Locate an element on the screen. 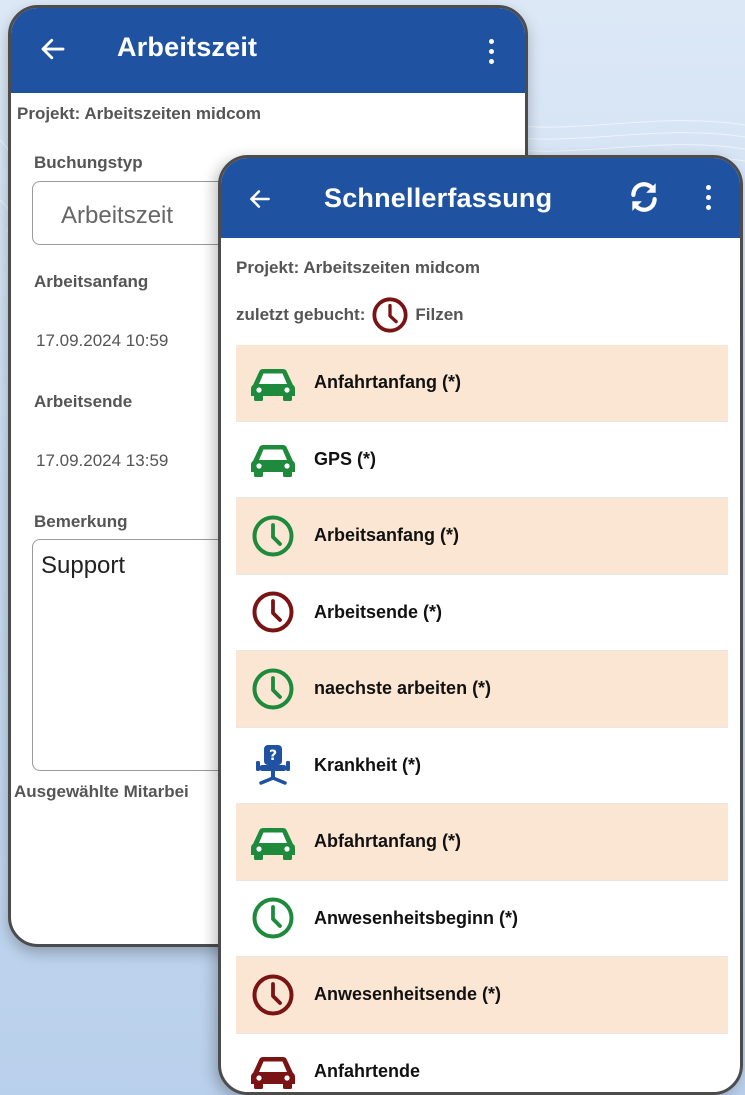 This screenshot has width=745, height=1095. list-item: Anwesenheitsbeginn (*) is located at coordinates (482, 918).